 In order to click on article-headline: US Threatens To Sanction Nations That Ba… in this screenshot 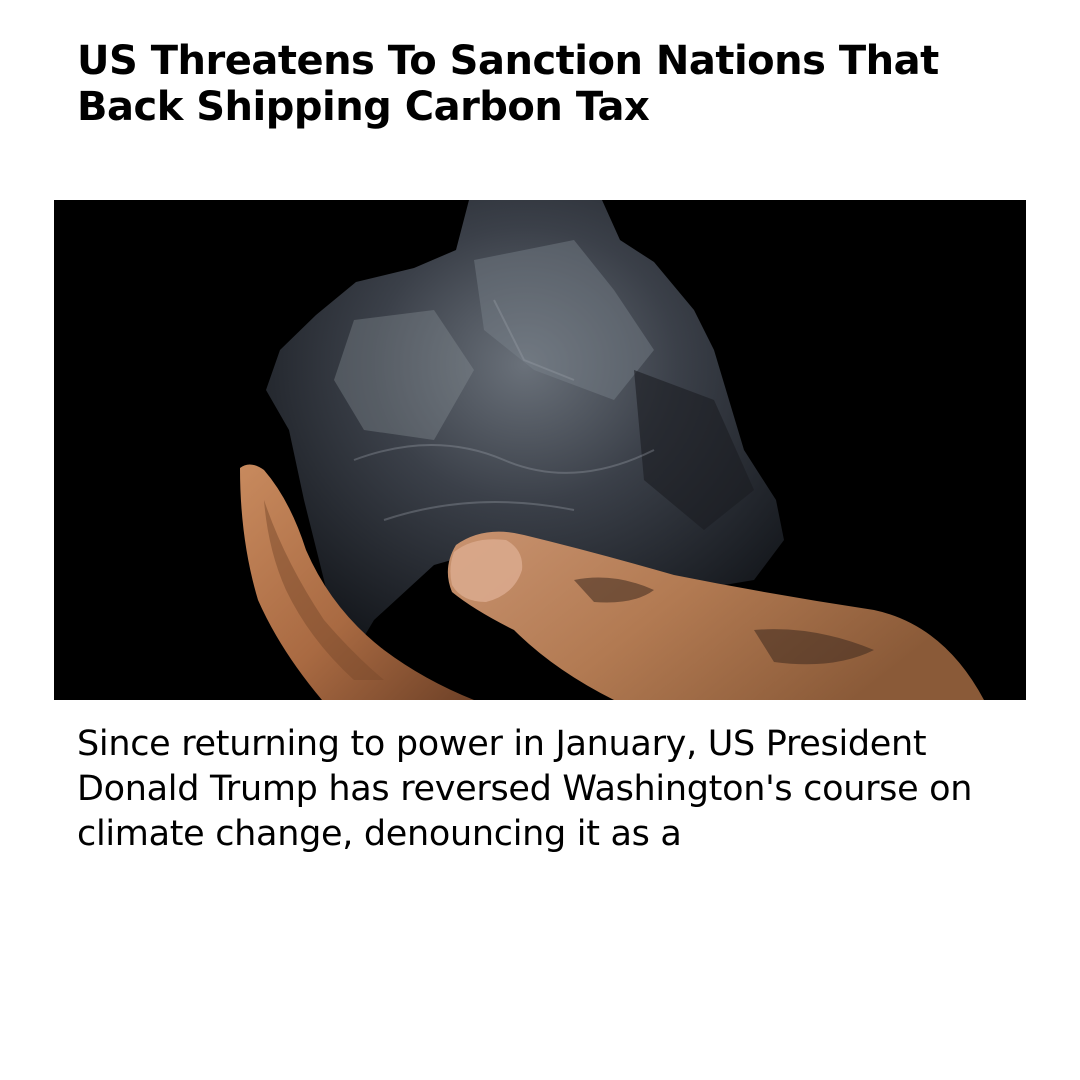, I will do `click(542, 84)`.